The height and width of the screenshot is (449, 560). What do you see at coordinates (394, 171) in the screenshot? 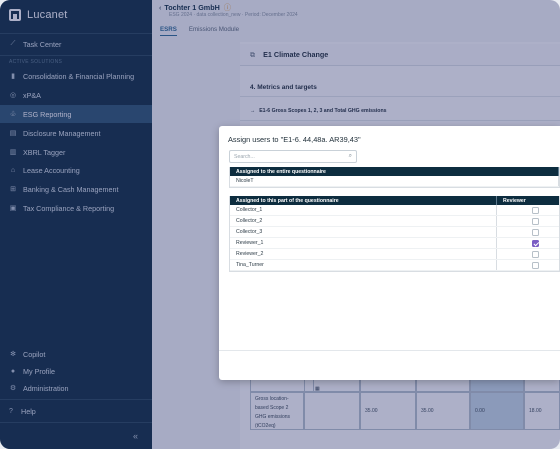
I see `table-header: Assigned to the entire questionnaire` at bounding box center [394, 171].